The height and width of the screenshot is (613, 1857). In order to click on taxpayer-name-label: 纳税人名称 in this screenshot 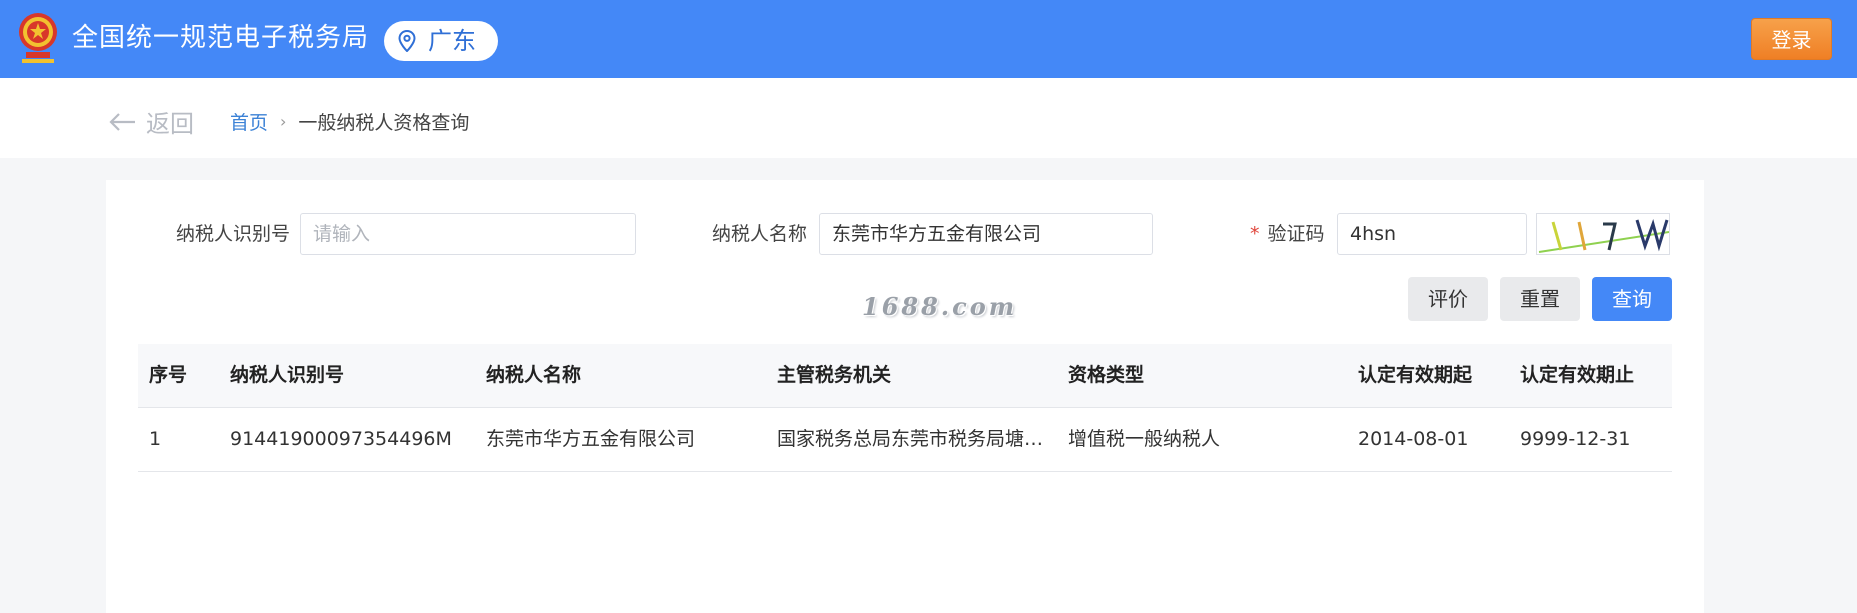, I will do `click(760, 234)`.